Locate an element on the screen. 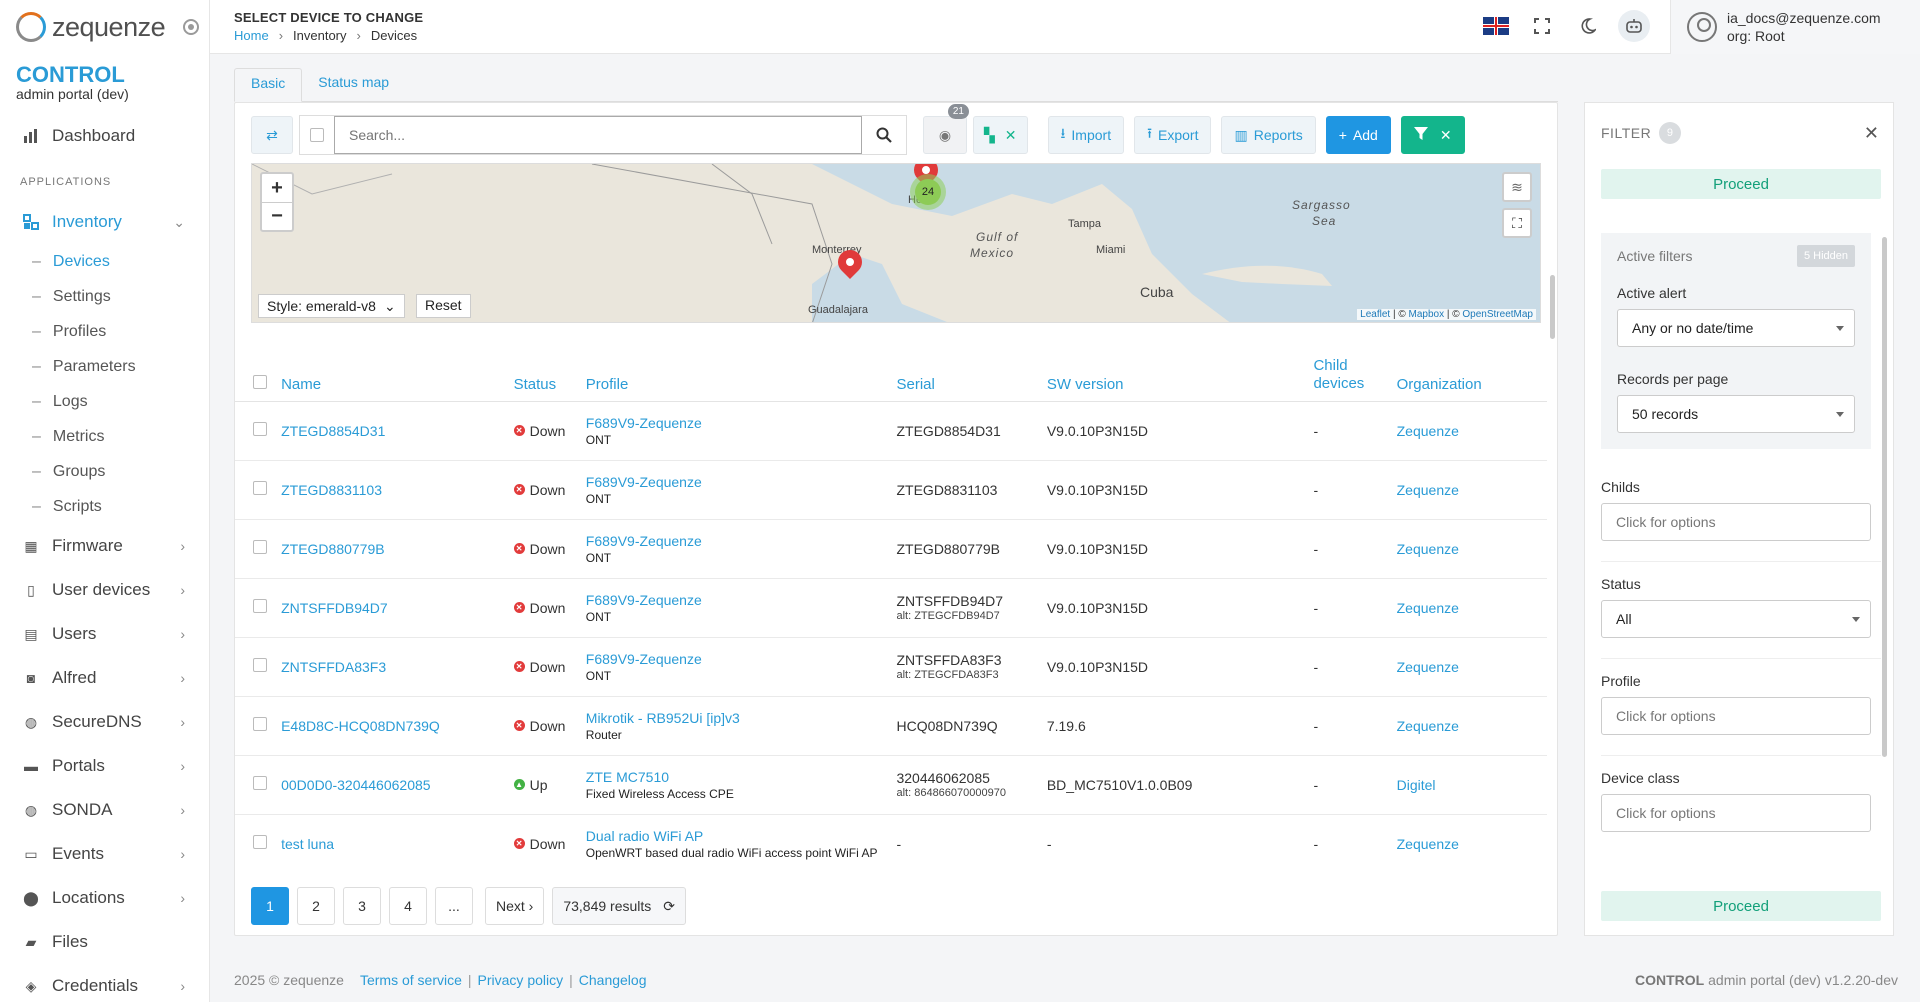  column-name: Name is located at coordinates (397, 367).